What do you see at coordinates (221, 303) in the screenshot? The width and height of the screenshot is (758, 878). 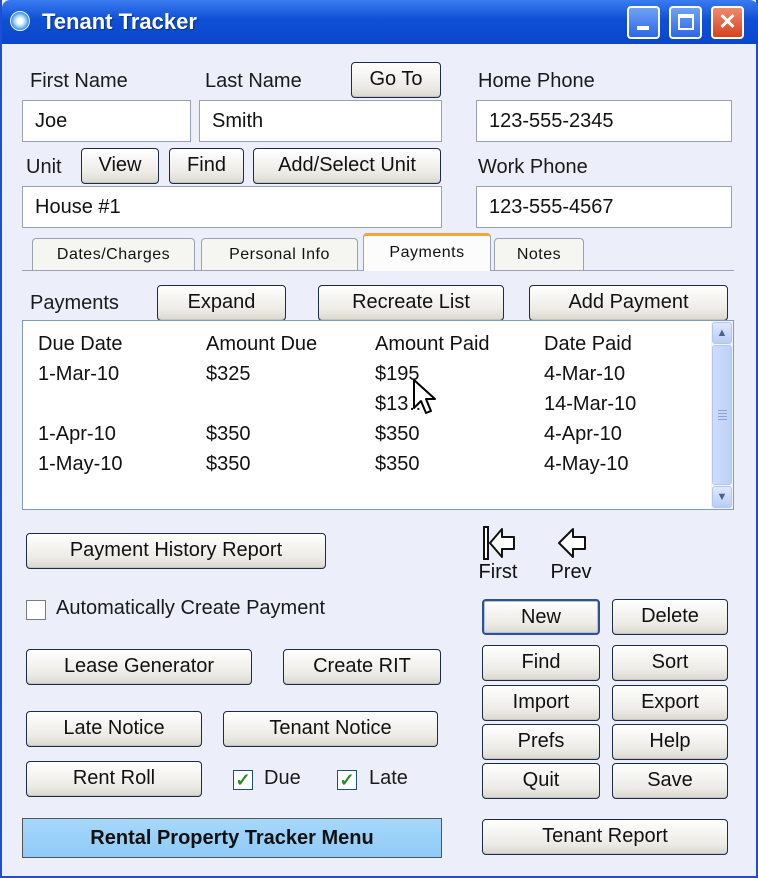 I see `expand-button: Expand` at bounding box center [221, 303].